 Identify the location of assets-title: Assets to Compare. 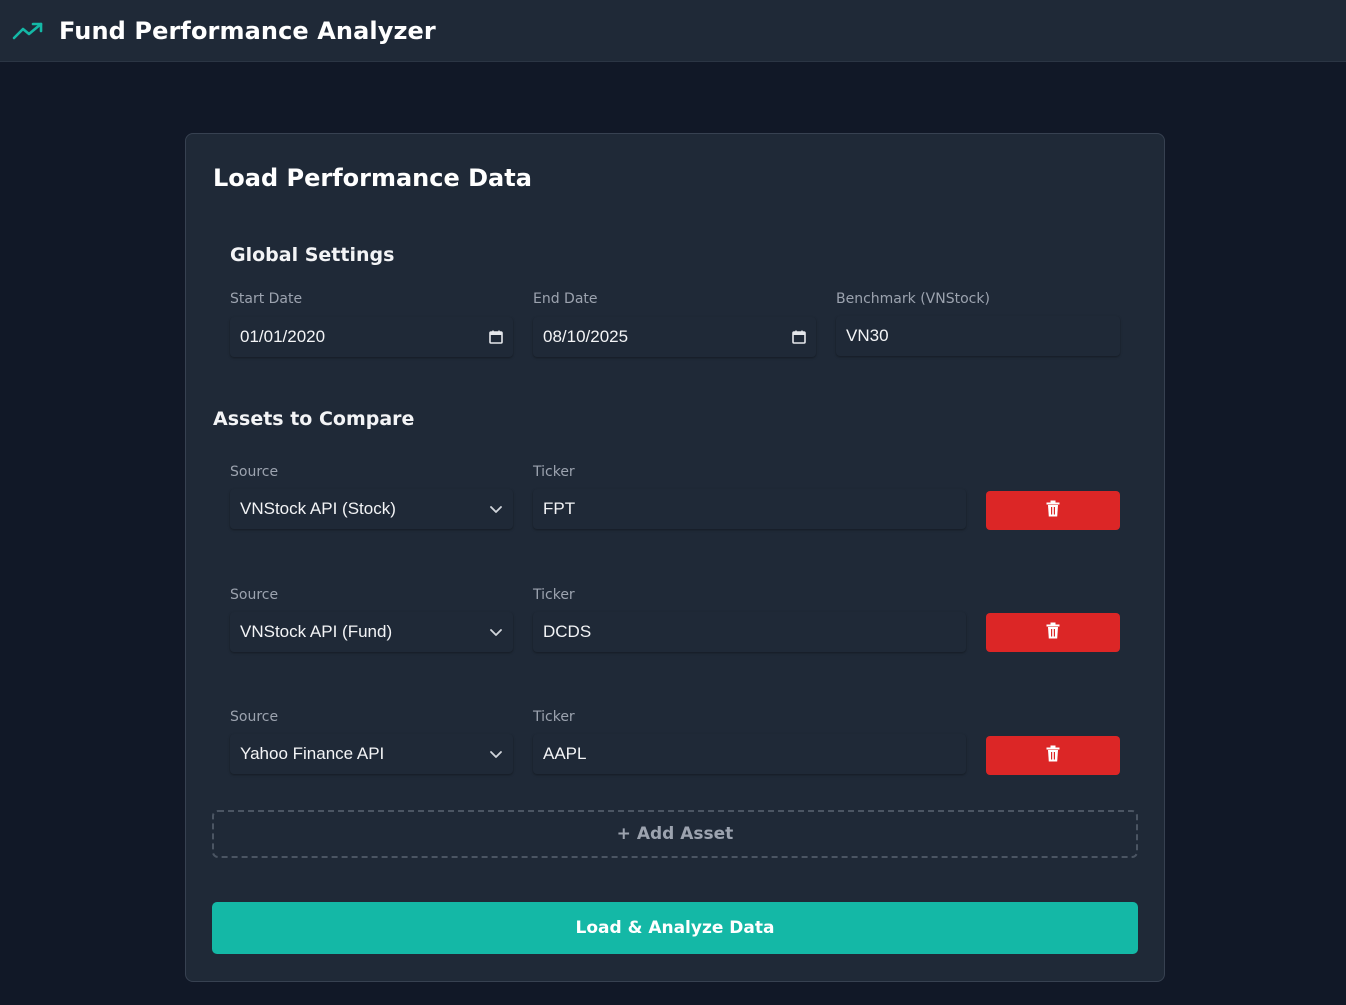
(314, 419).